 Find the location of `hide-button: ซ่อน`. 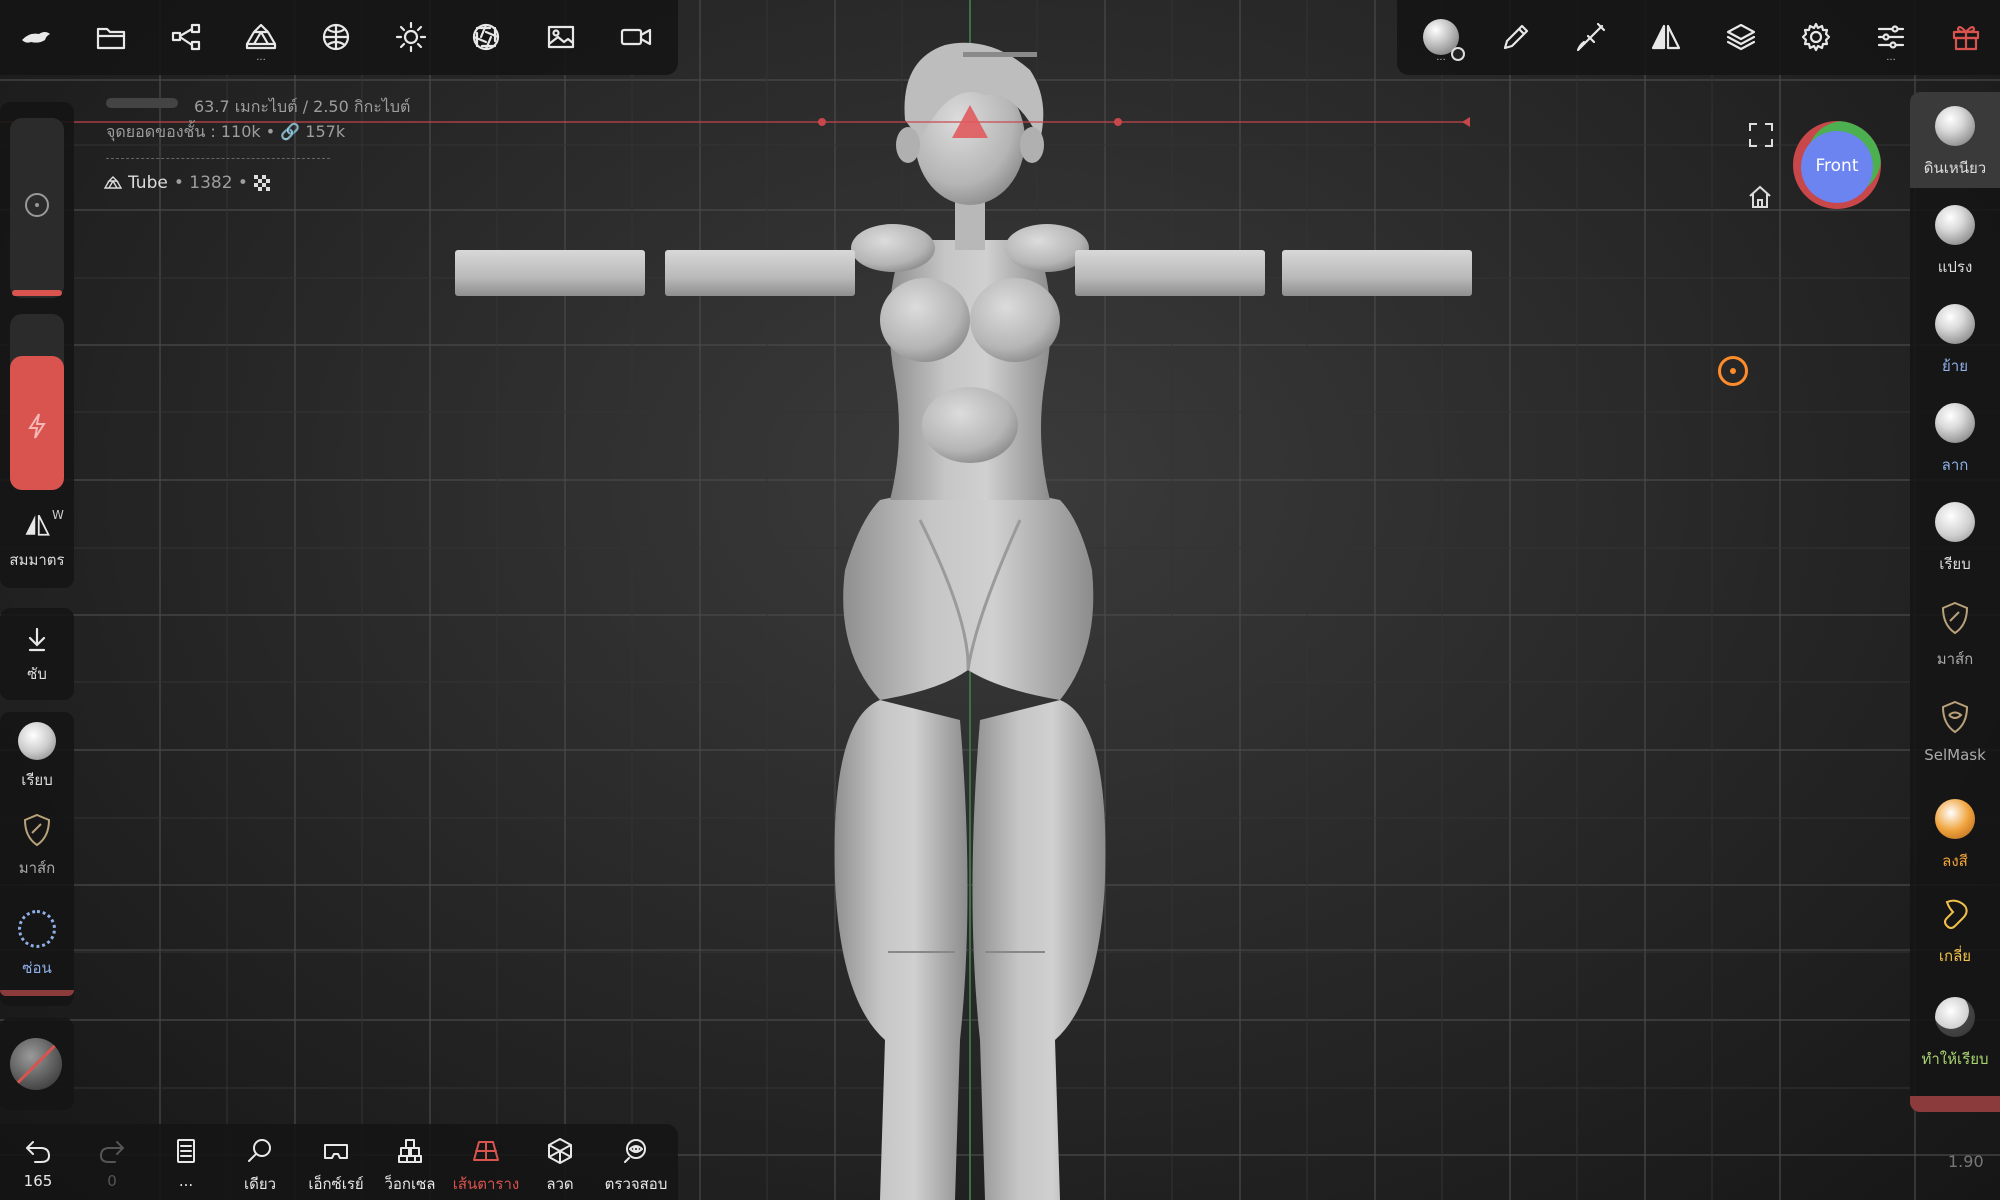

hide-button: ซ่อน is located at coordinates (37, 948).